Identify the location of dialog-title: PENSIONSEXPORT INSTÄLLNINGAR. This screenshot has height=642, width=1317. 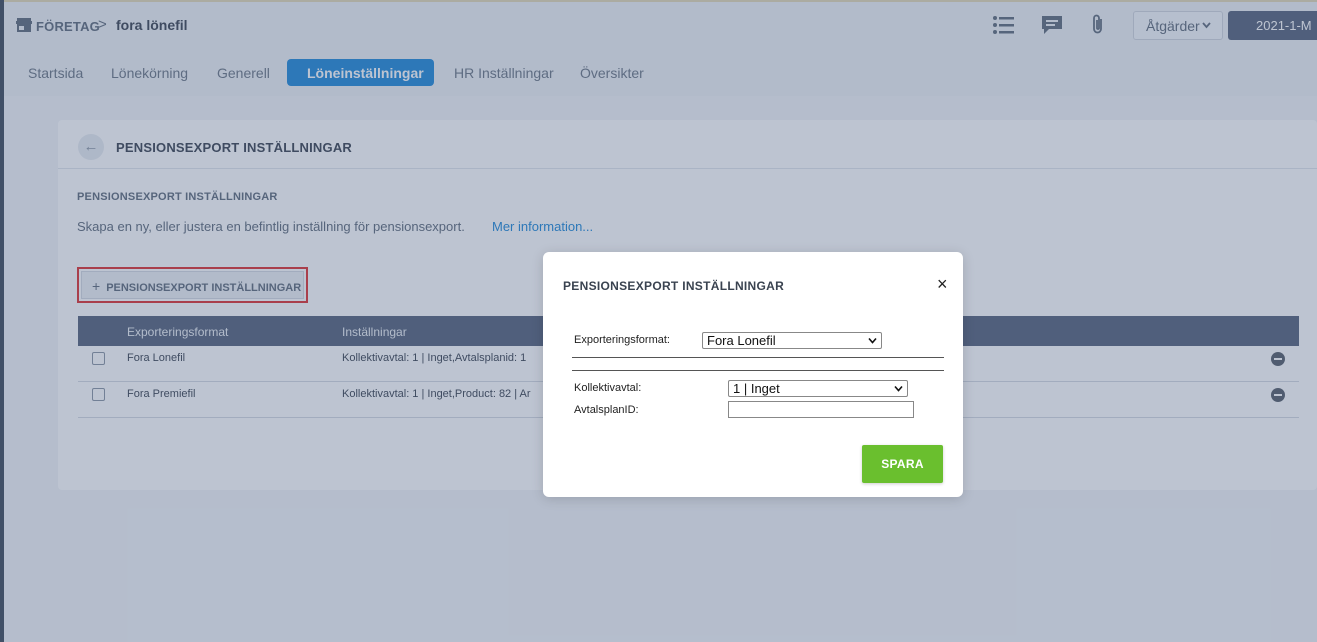
(674, 286).